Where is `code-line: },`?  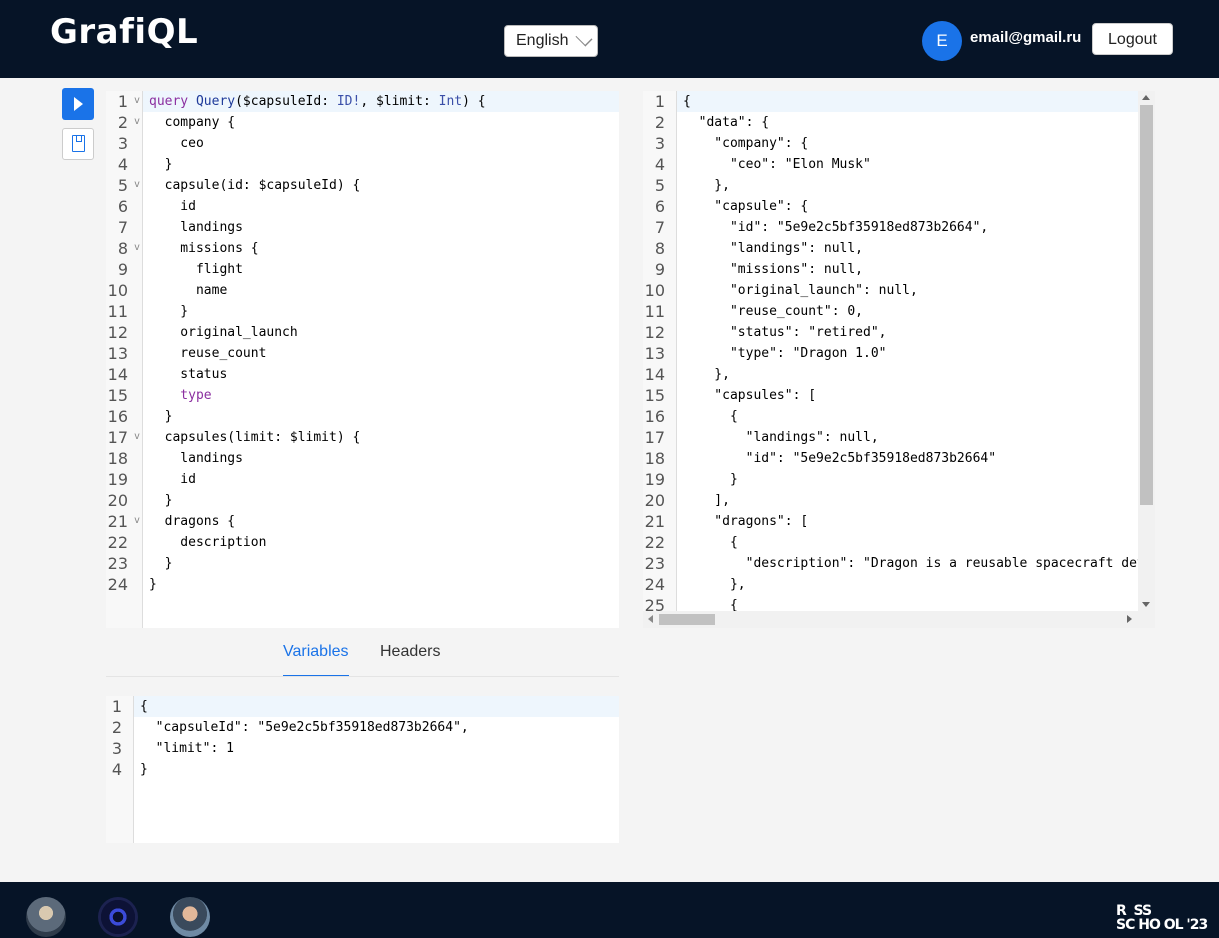
code-line: }, is located at coordinates (706, 185).